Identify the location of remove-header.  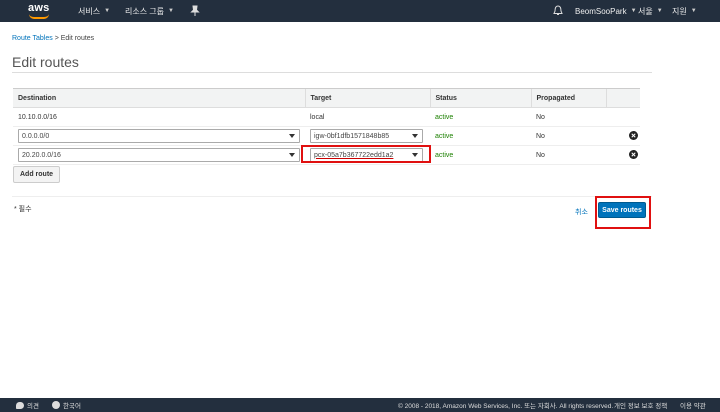
(622, 98).